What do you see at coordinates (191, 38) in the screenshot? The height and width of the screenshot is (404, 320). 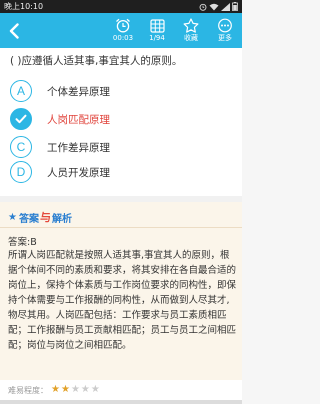 I see `favorite-label: 收藏` at bounding box center [191, 38].